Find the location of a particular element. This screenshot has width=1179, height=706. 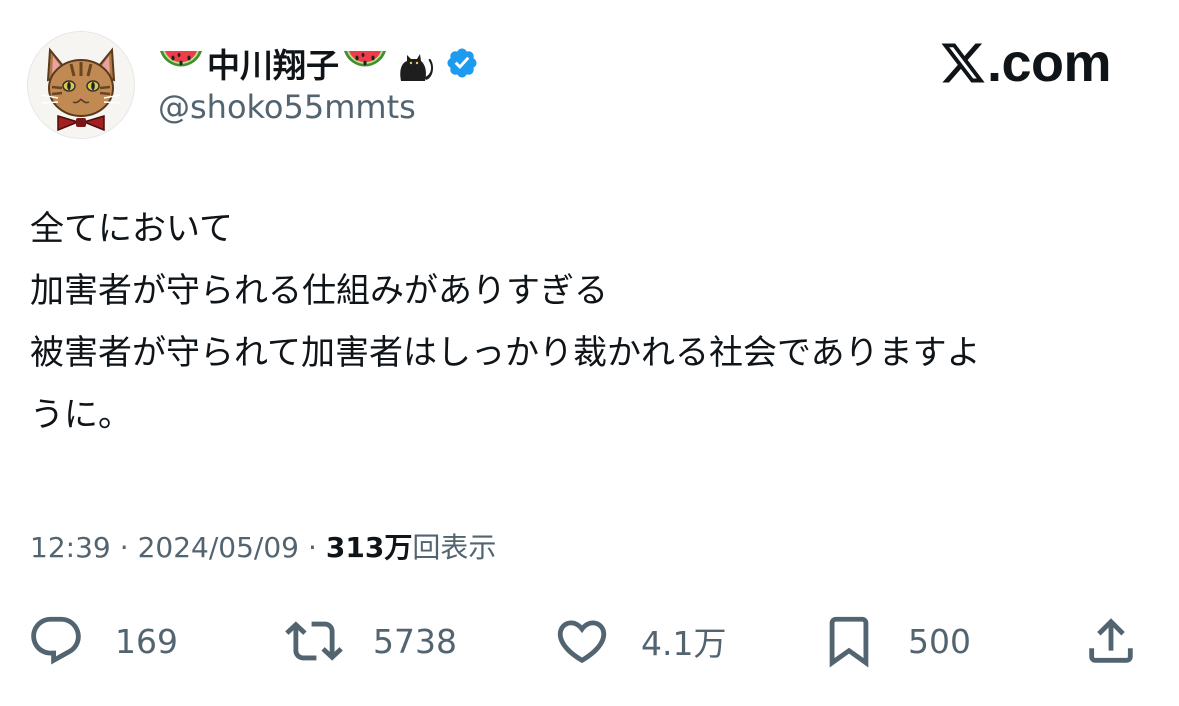

site-domain: .com is located at coordinates (1049, 63).